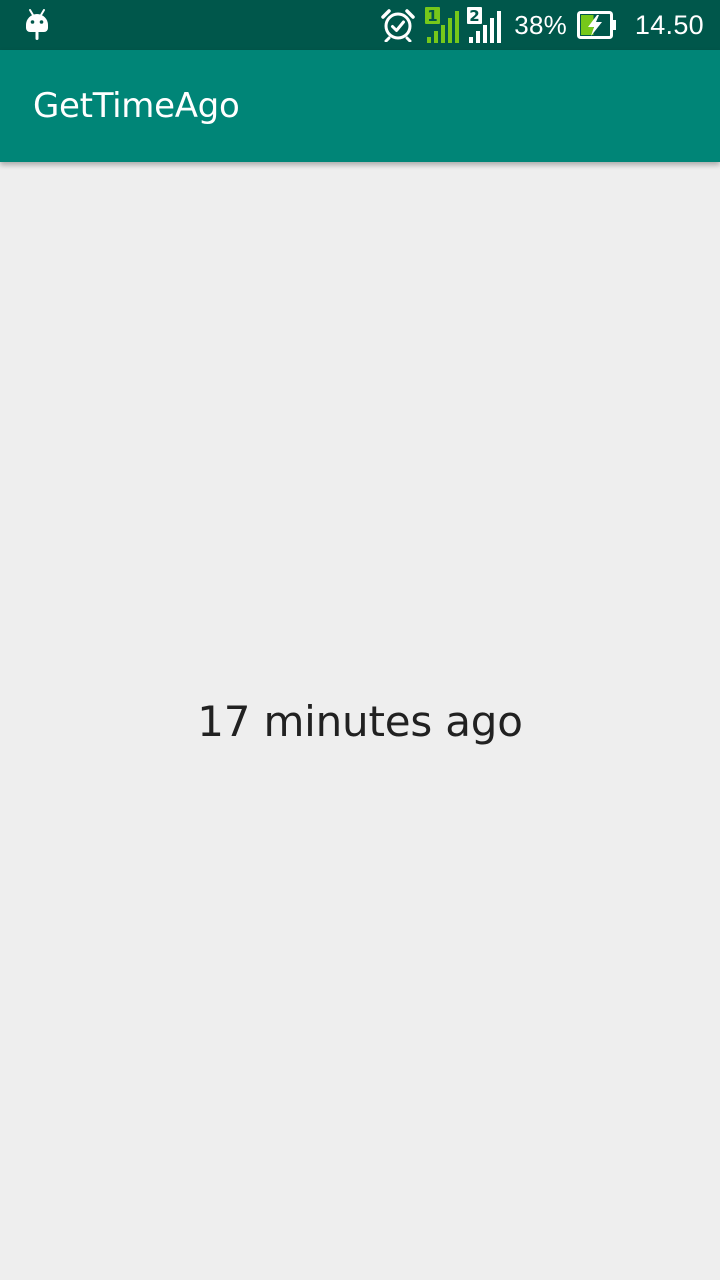 The image size is (720, 1280). What do you see at coordinates (398, 25) in the screenshot?
I see `alarm-icon` at bounding box center [398, 25].